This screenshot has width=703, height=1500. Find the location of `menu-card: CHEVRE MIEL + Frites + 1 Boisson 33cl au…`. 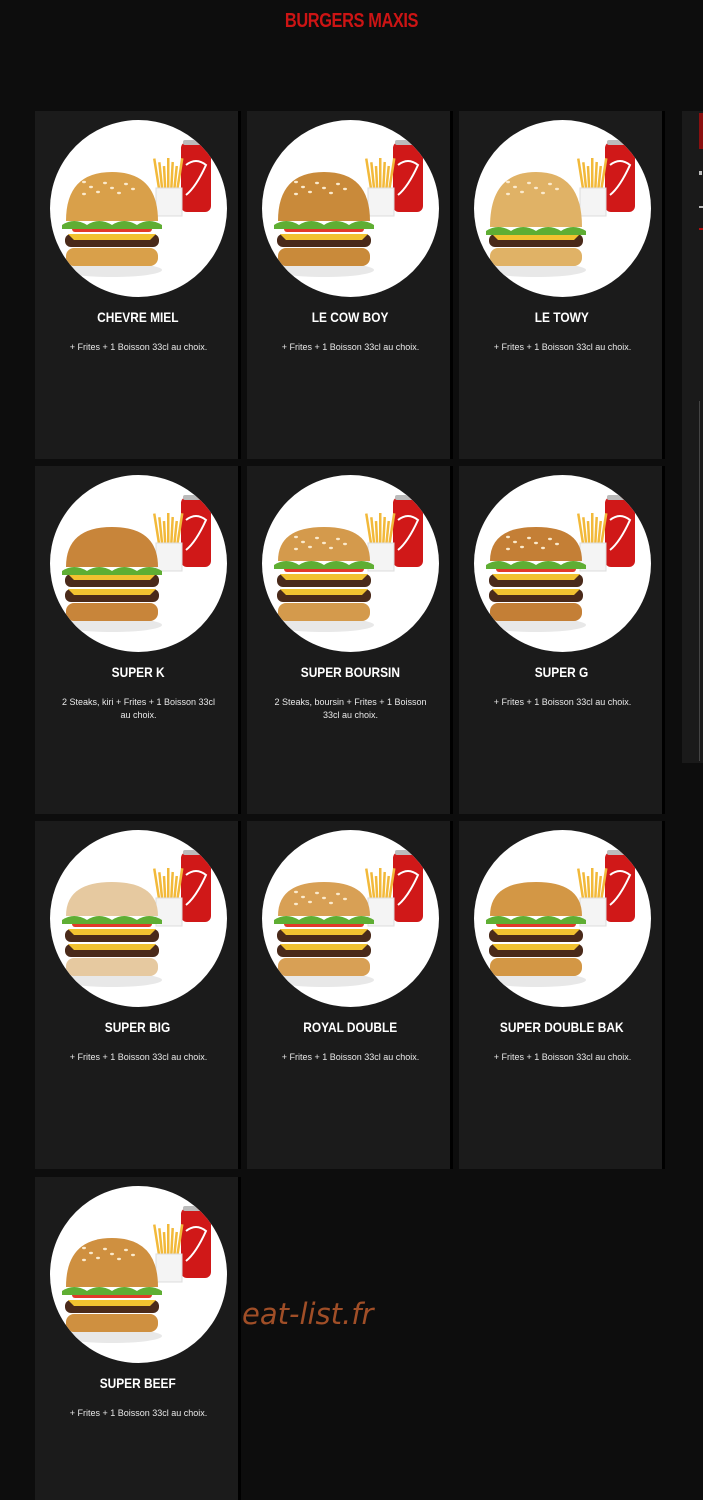

menu-card: CHEVRE MIEL + Frites + 1 Boisson 33cl au… is located at coordinates (138, 285).